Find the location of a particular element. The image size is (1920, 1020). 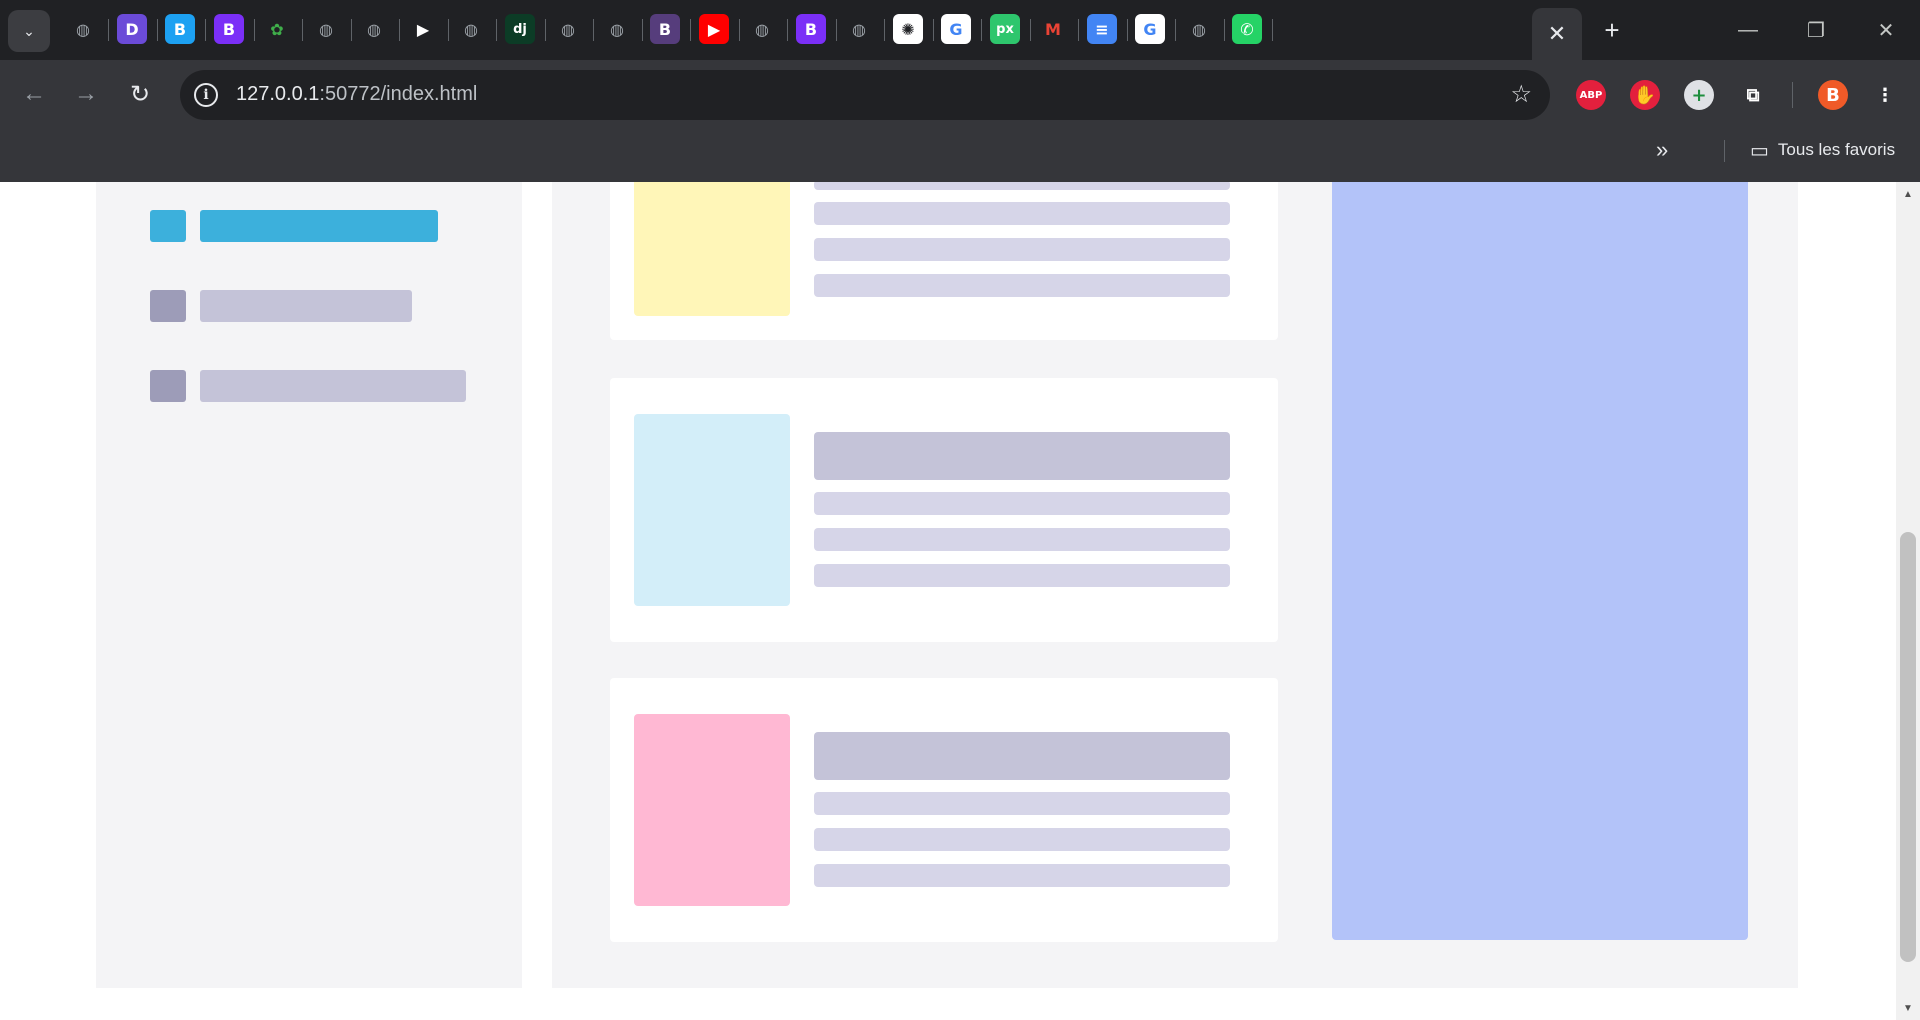

page-scrollbar: ▲ ▼ is located at coordinates (1908, 601).